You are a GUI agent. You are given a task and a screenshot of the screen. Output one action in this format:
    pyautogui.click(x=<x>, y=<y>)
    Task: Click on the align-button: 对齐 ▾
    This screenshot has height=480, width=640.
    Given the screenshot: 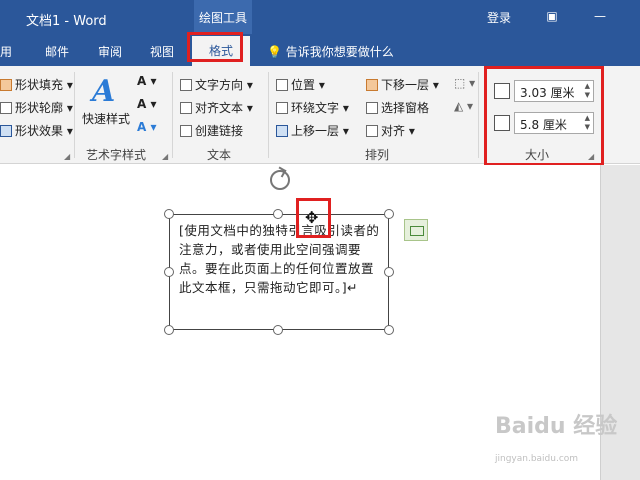 What is the action you would take?
    pyautogui.click(x=390, y=130)
    